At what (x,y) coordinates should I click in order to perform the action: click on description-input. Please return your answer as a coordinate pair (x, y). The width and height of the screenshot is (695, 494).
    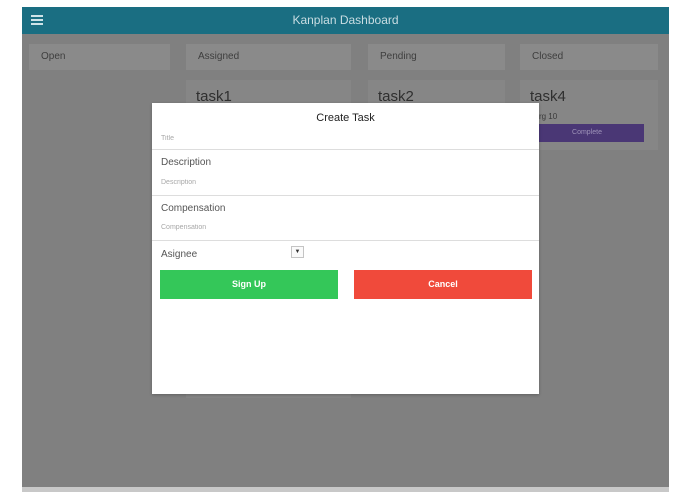
    Looking at the image, I should click on (341, 182).